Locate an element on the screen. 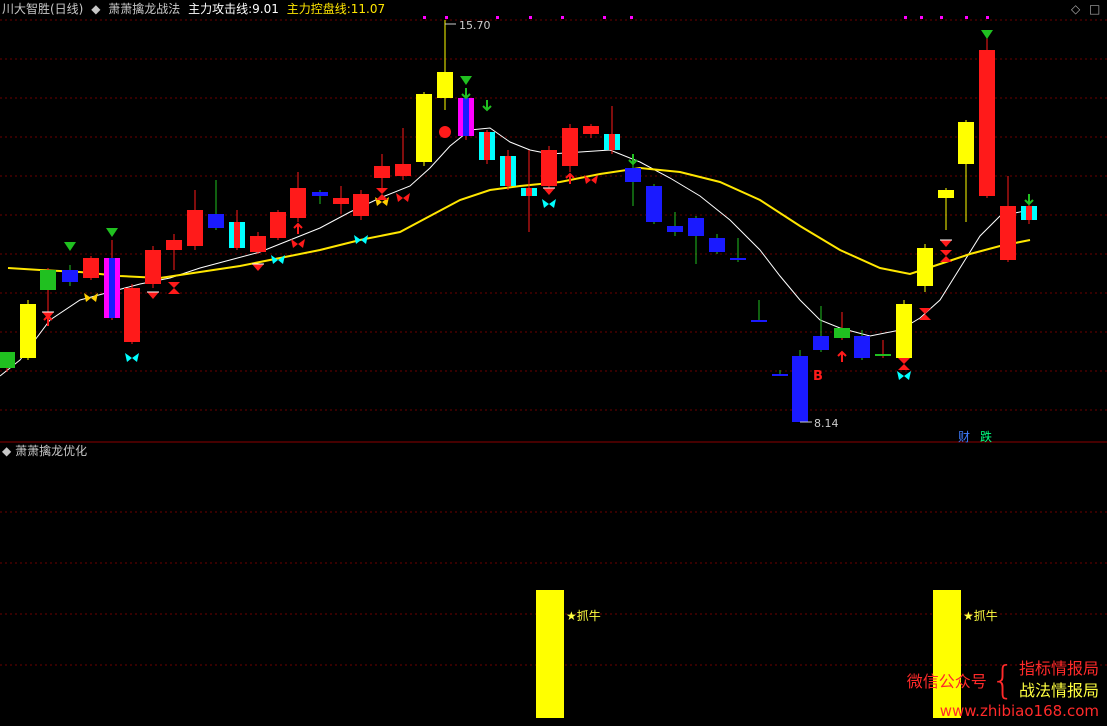  low-price-label: 8.14 is located at coordinates (826, 423).